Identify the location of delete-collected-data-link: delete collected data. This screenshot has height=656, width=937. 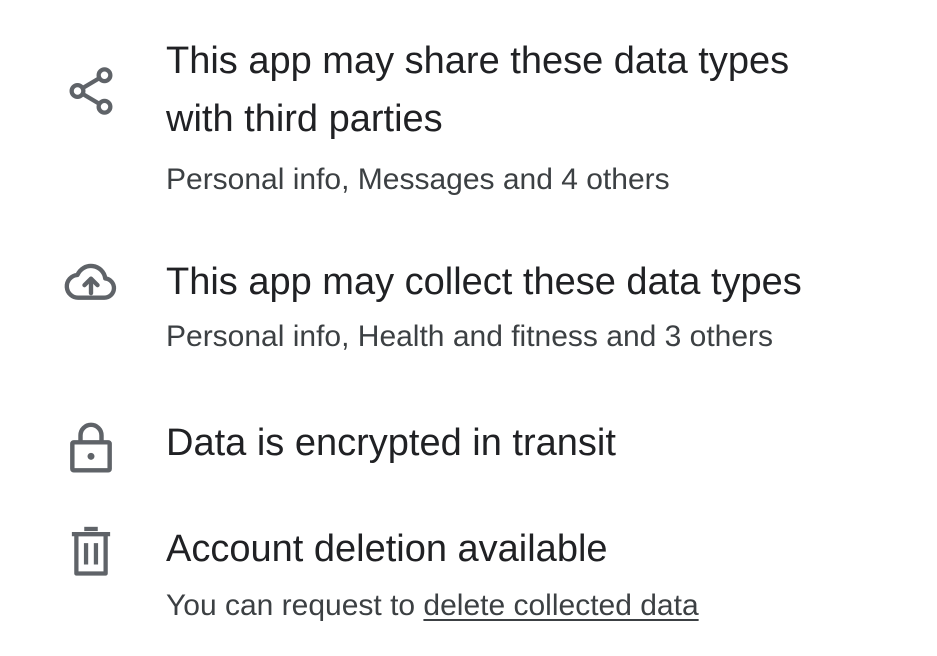
(560, 605).